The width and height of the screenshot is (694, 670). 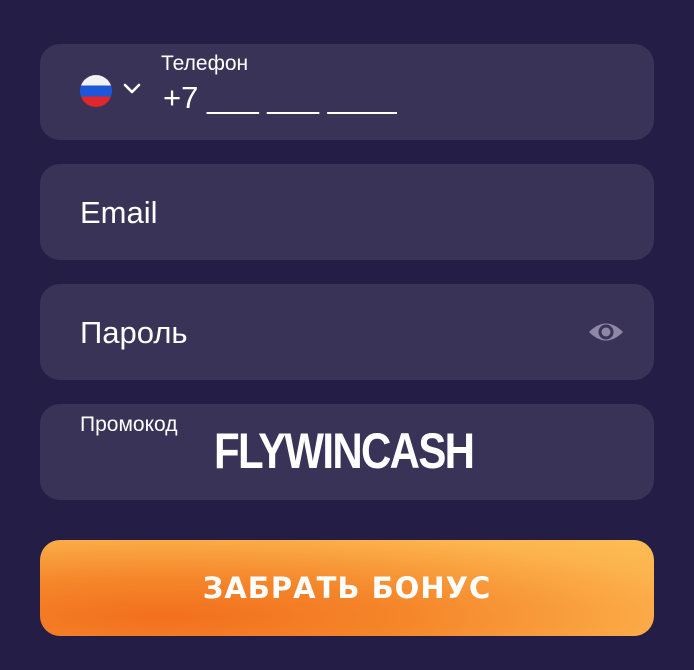 What do you see at coordinates (280, 98) in the screenshot?
I see `phone-input: +7 ___ ___ ____` at bounding box center [280, 98].